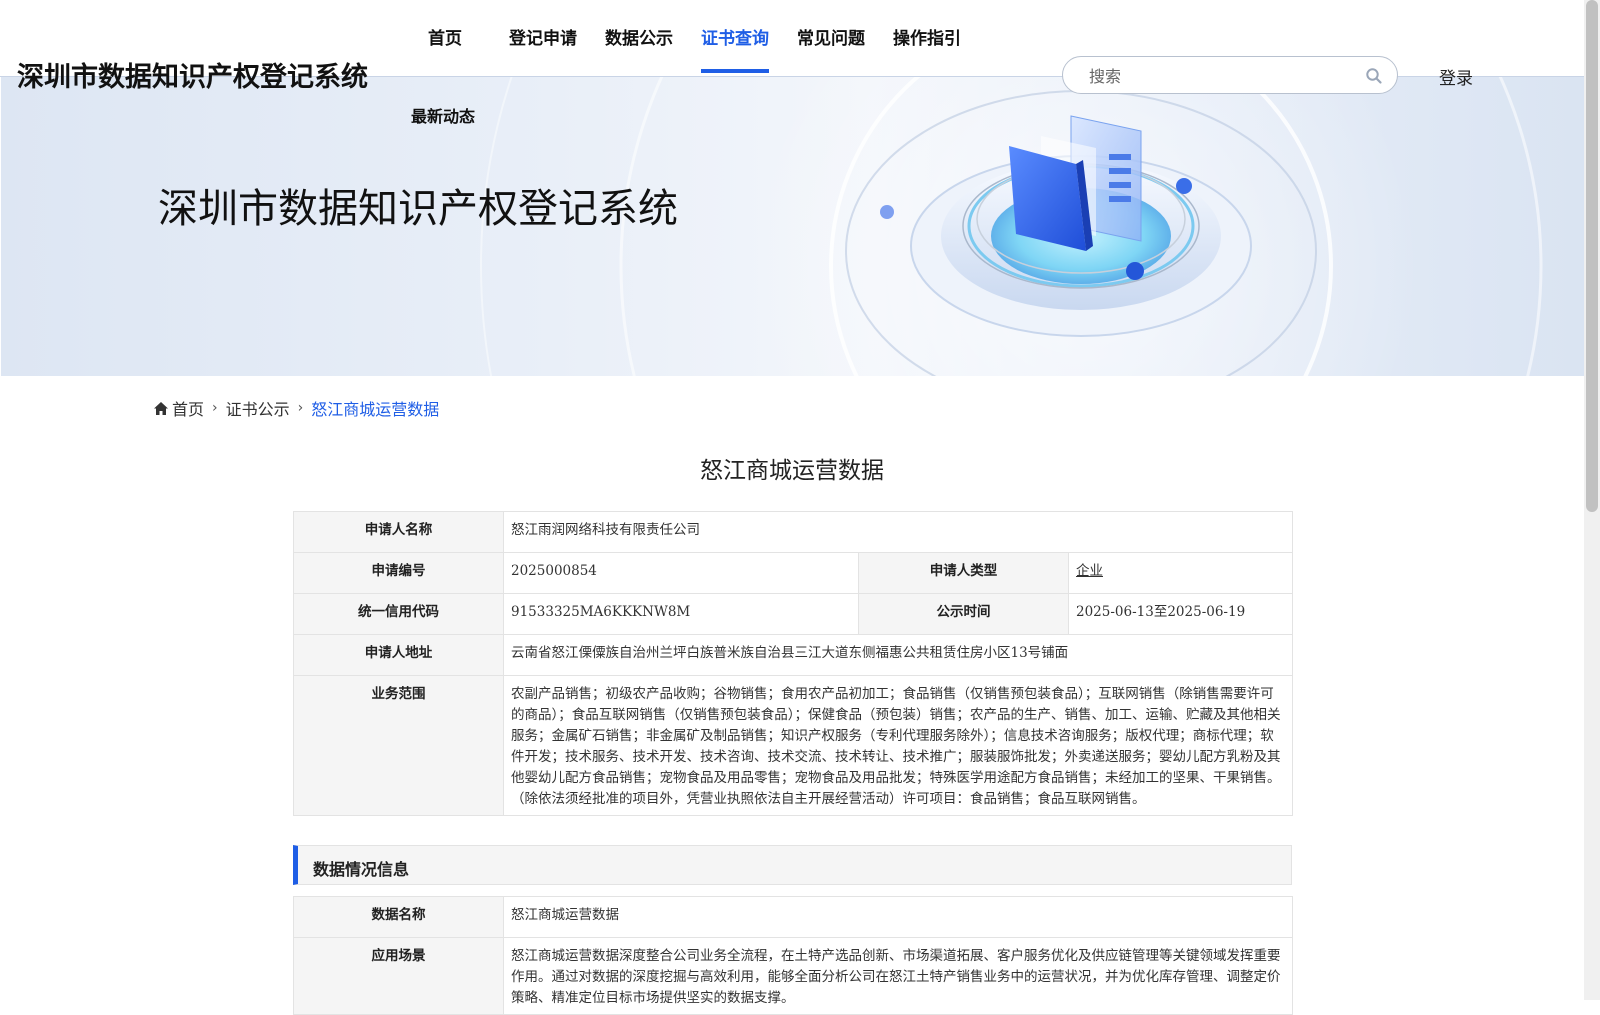  I want to click on applicant-address-label: 申请人地址, so click(398, 655).